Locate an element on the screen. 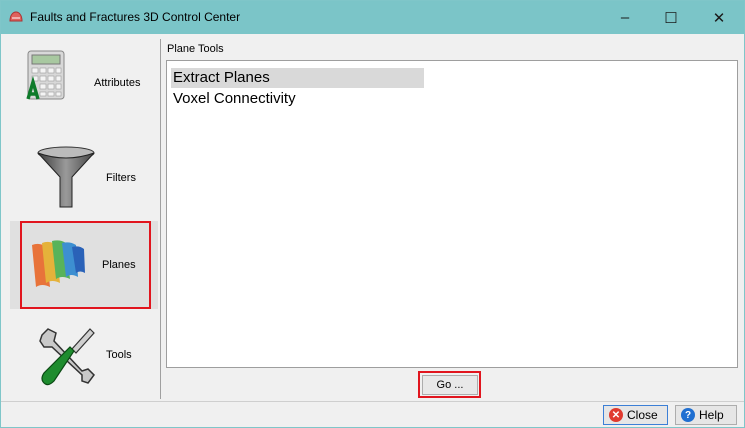  window-title: Faults and Fractures 3D Control Center is located at coordinates (135, 17).